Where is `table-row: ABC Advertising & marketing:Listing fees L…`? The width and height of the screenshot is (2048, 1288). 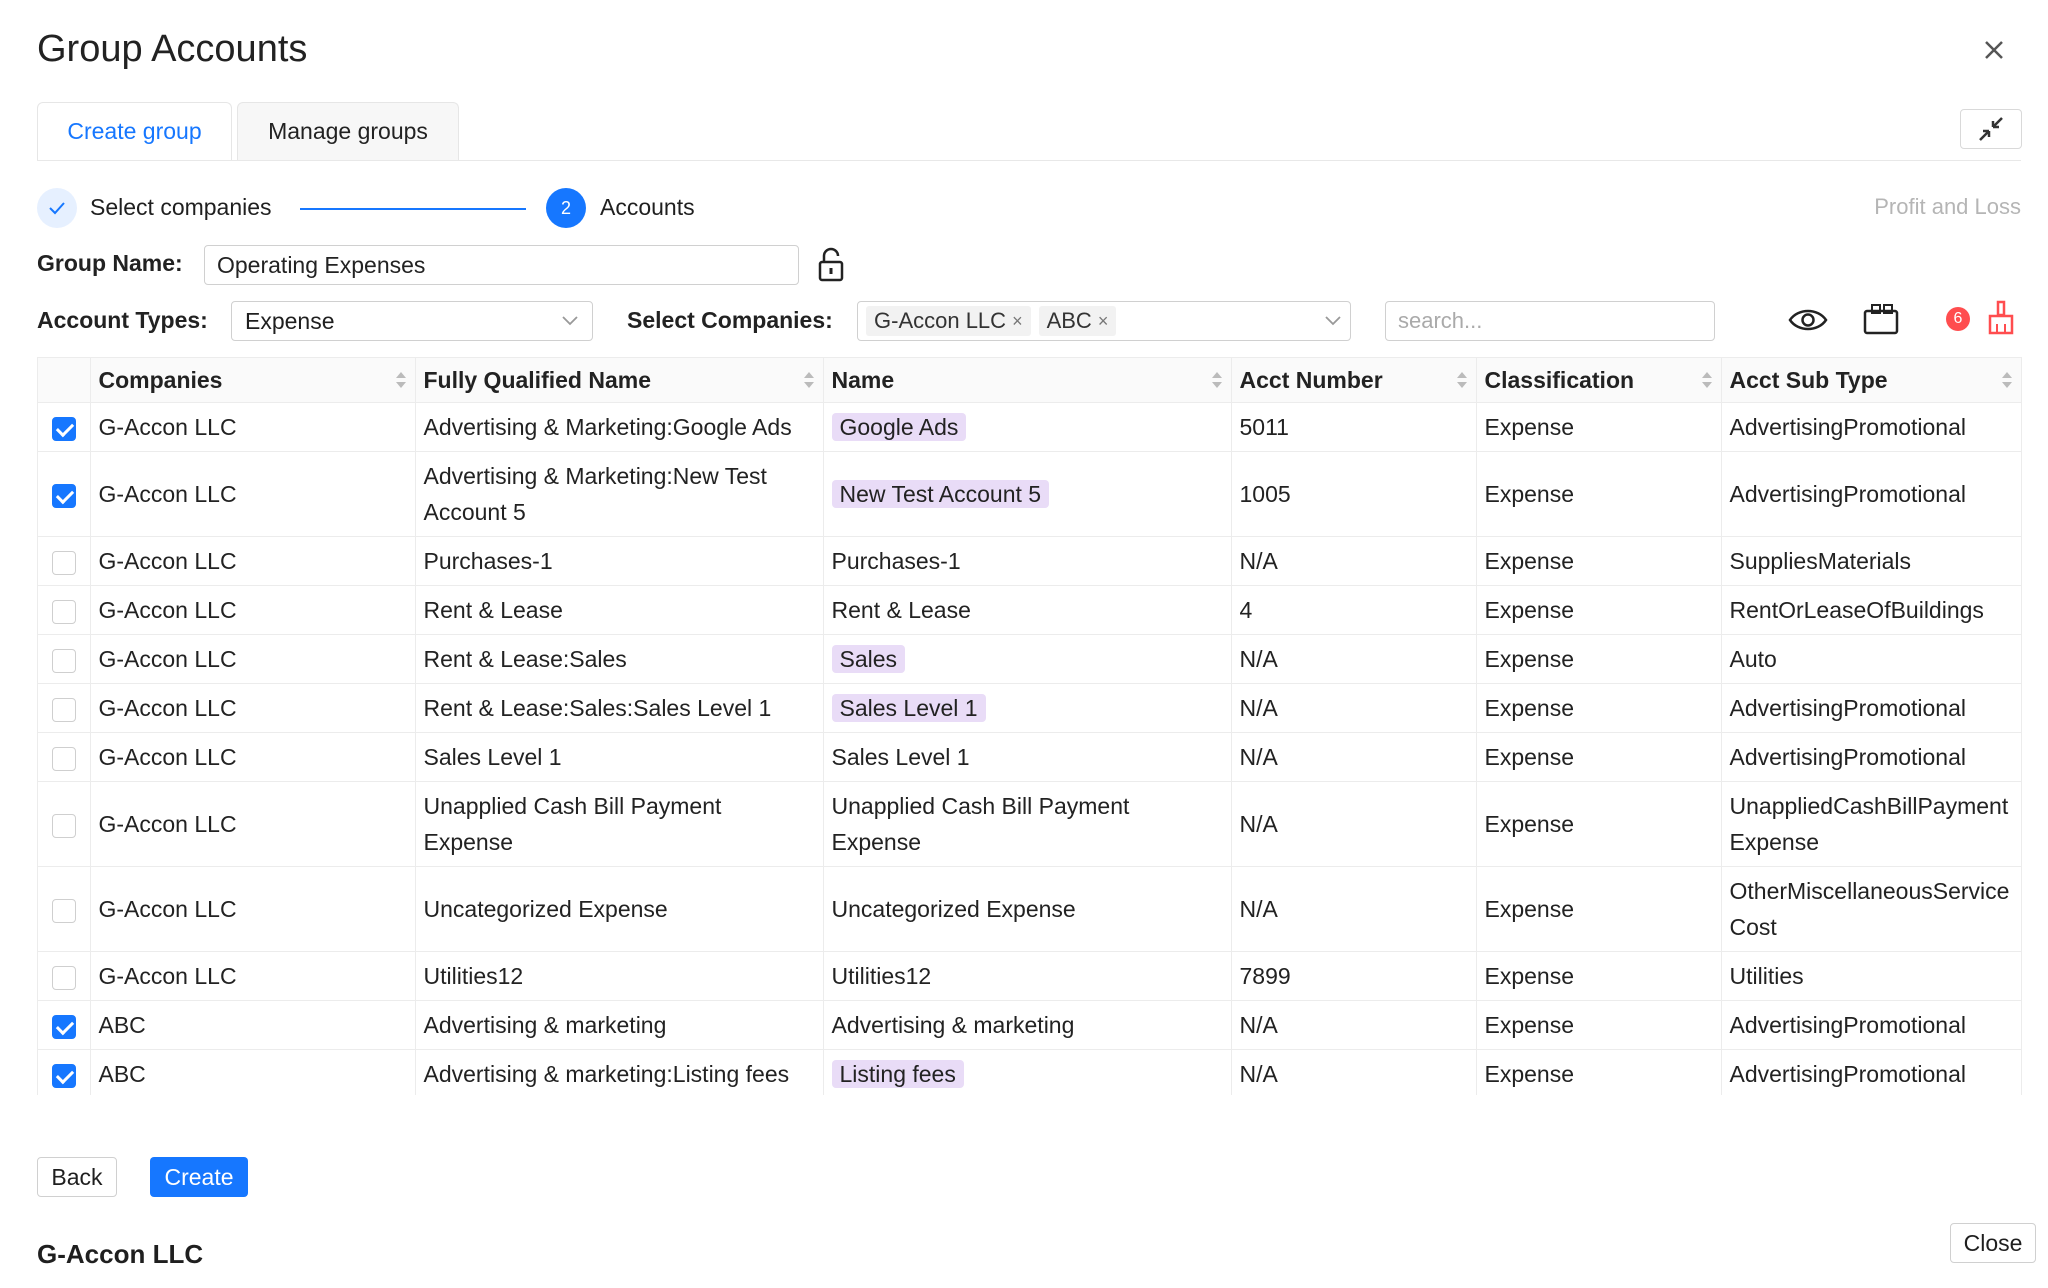 table-row: ABC Advertising & marketing:Listing fees L… is located at coordinates (1029, 1072).